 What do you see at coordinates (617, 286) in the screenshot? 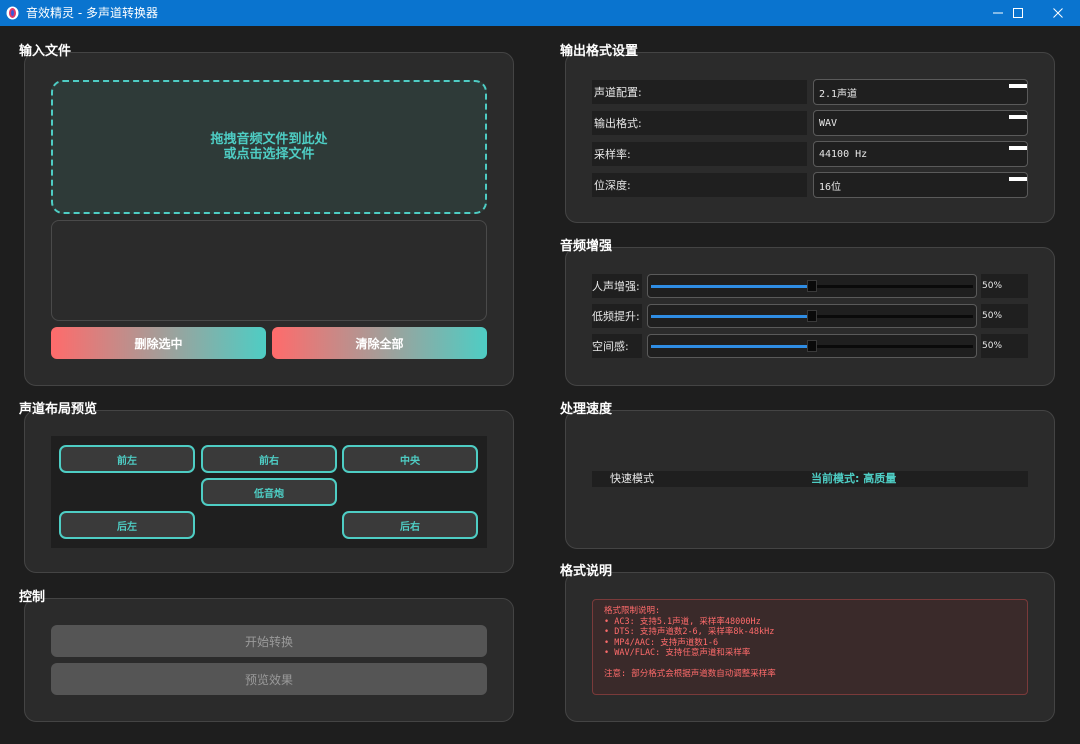
I see `vocal-boost-label: 人声增强:` at bounding box center [617, 286].